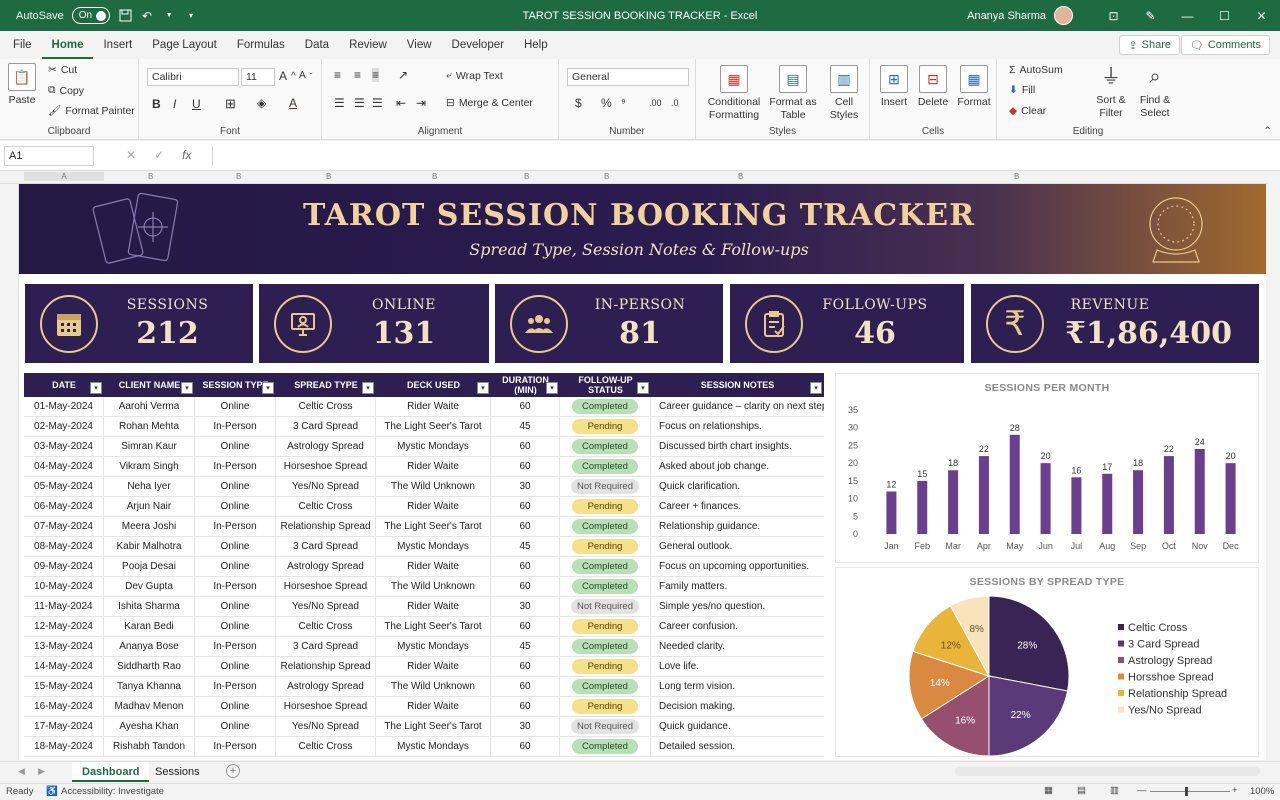  Describe the element at coordinates (1142, 790) in the screenshot. I see `zoom-out-icon: —` at that location.